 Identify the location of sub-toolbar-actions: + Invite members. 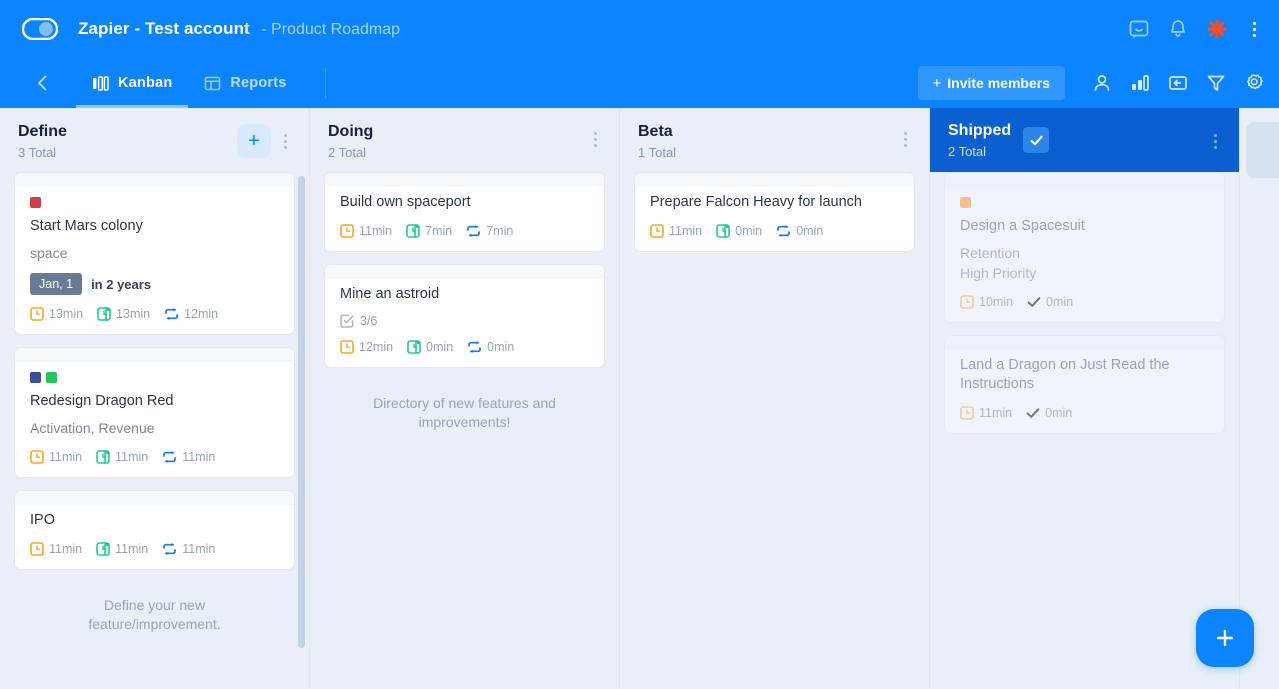
(1091, 83).